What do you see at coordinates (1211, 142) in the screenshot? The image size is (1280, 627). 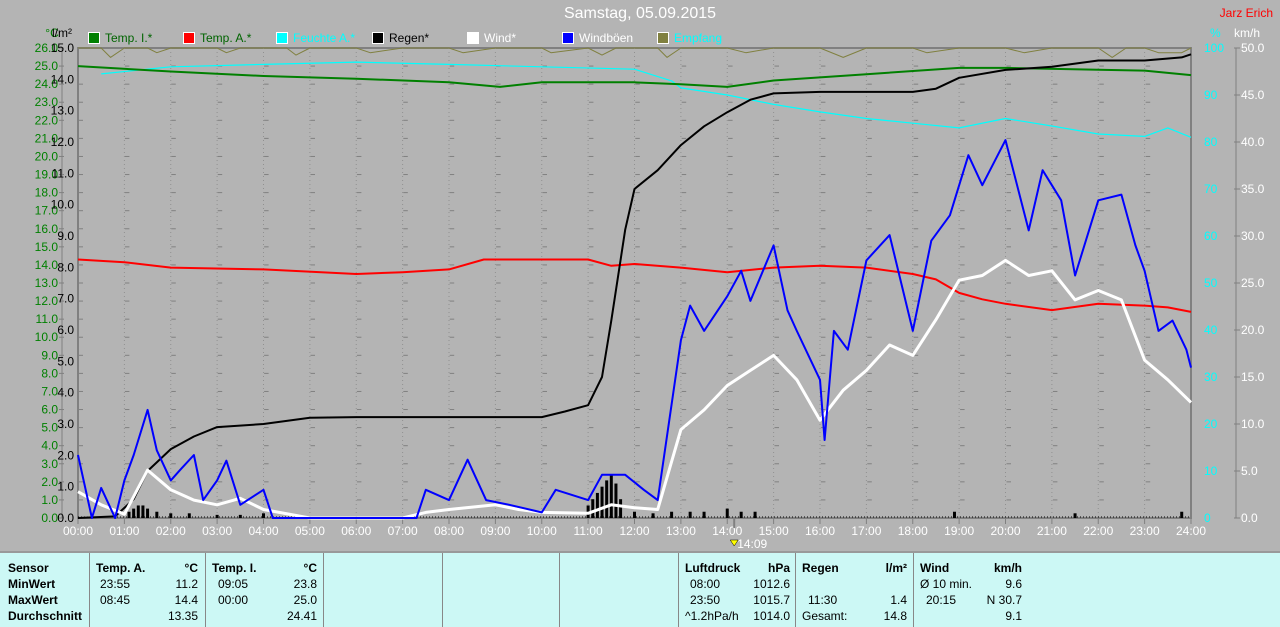 I see `humidity-tick-label: 80` at bounding box center [1211, 142].